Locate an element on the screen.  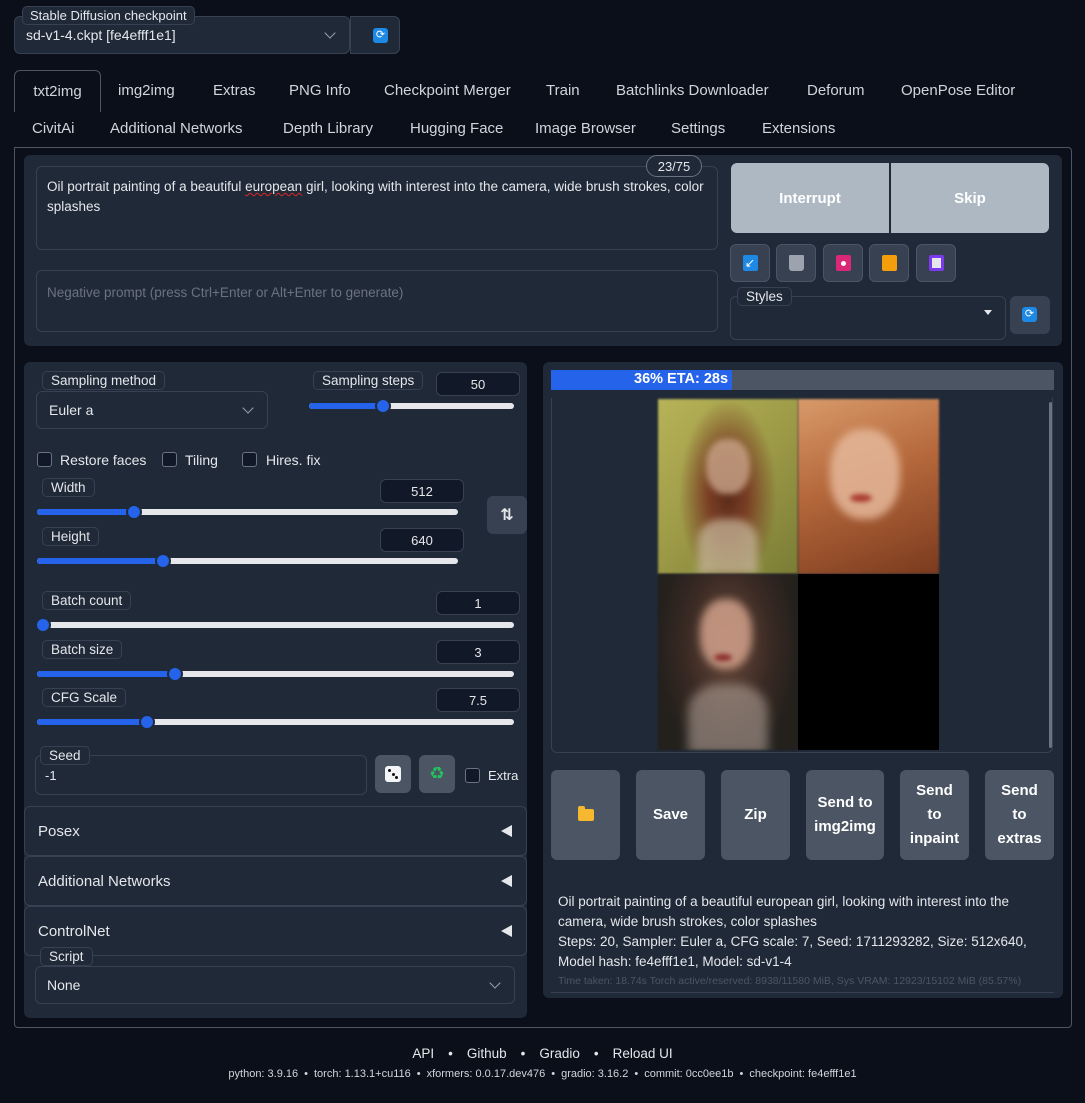
sampling-steps-slider is located at coordinates (411, 406).